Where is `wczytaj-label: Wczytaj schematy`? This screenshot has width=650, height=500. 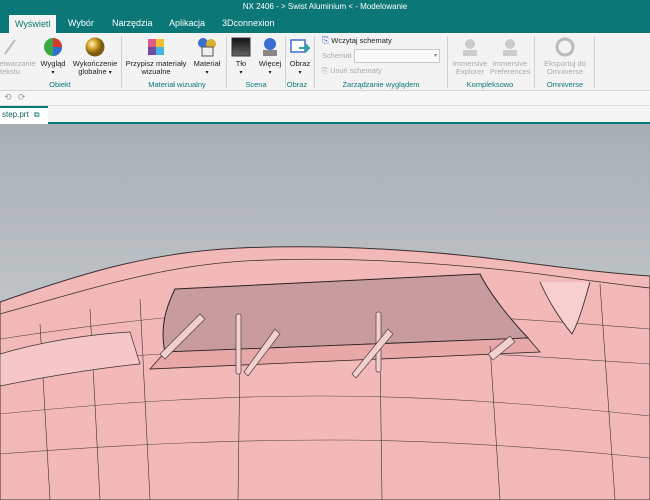
wczytaj-label: Wczytaj schematy is located at coordinates (361, 40).